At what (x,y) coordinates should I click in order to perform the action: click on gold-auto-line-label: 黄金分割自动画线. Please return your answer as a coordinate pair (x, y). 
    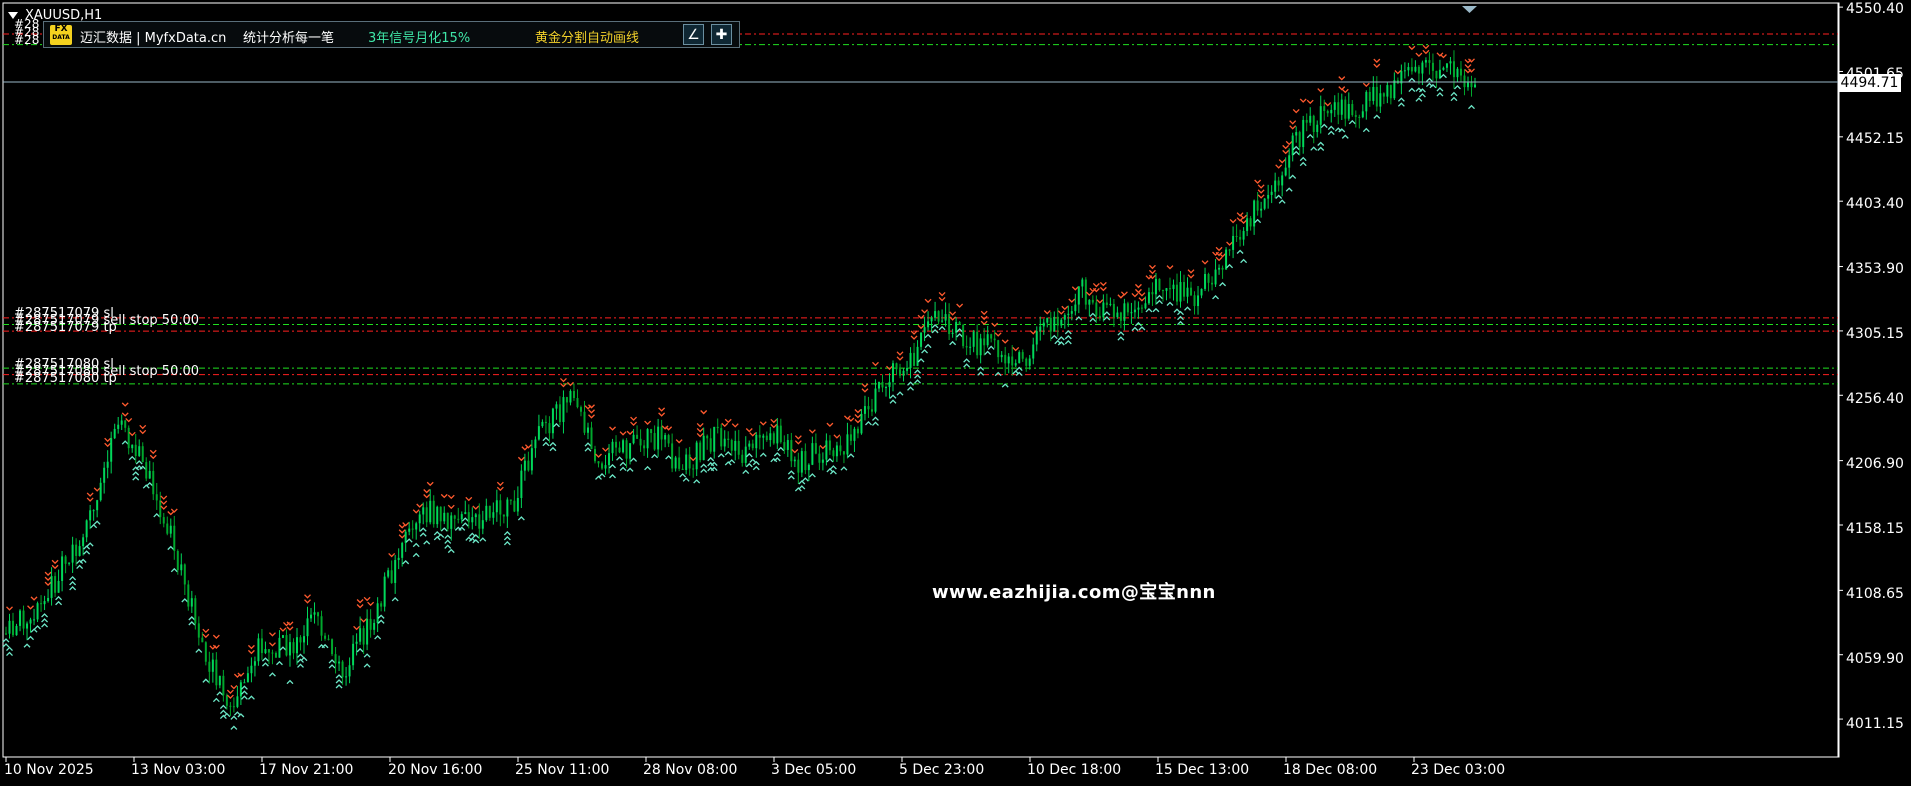
    Looking at the image, I should click on (587, 36).